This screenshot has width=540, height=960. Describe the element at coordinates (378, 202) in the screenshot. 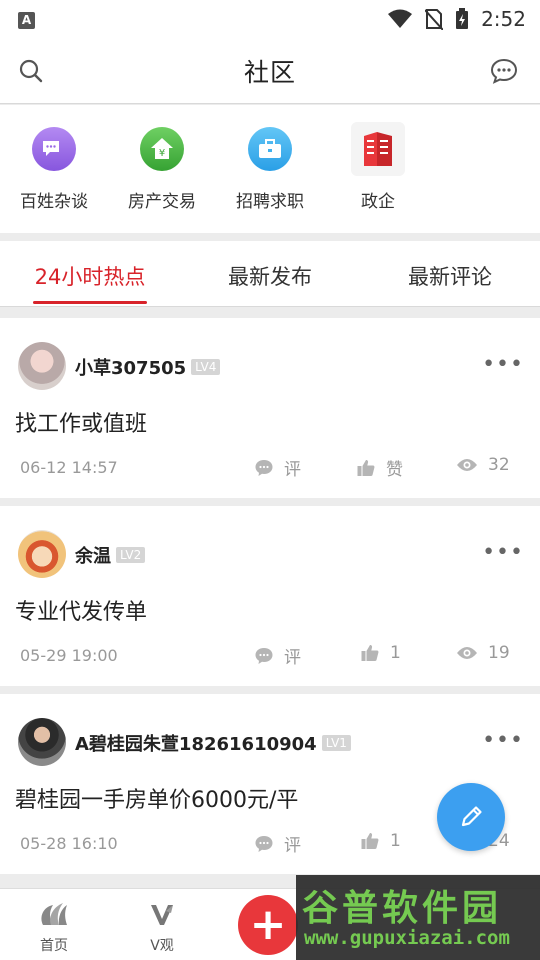

I see `category-label: 政企` at that location.